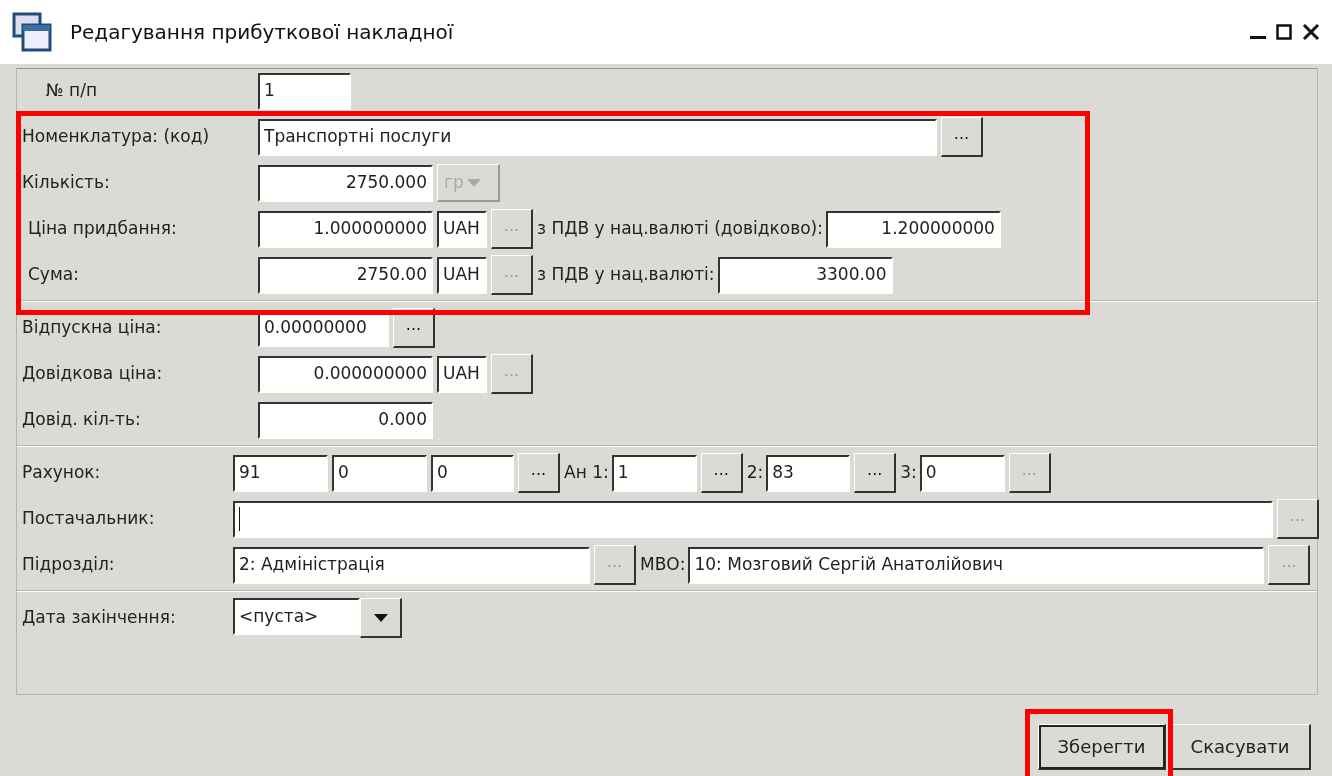 The height and width of the screenshot is (776, 1332). Describe the element at coordinates (81, 420) in the screenshot. I see `field-label: Довід. кіл-ть:` at that location.